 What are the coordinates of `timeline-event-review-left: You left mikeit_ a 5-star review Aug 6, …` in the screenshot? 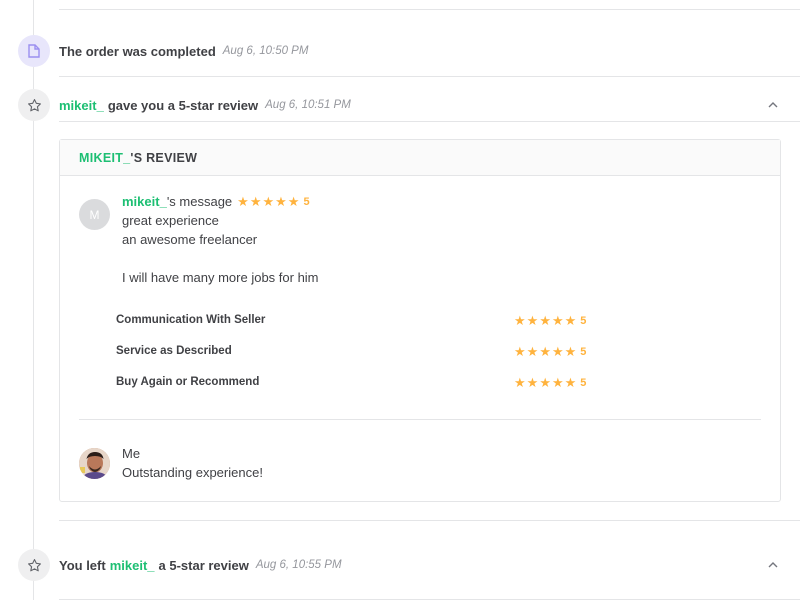 It's located at (400, 565).